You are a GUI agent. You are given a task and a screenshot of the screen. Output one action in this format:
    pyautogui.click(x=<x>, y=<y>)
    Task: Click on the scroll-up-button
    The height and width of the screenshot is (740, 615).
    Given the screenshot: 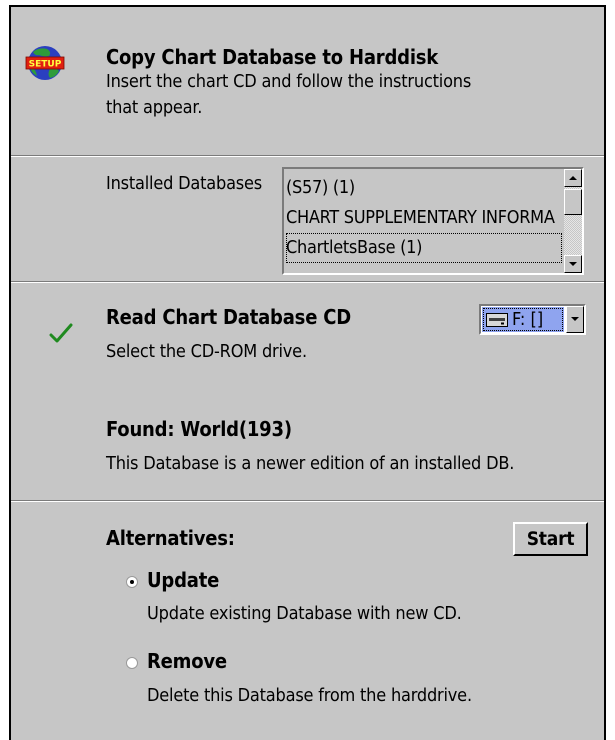 What is the action you would take?
    pyautogui.click(x=573, y=178)
    